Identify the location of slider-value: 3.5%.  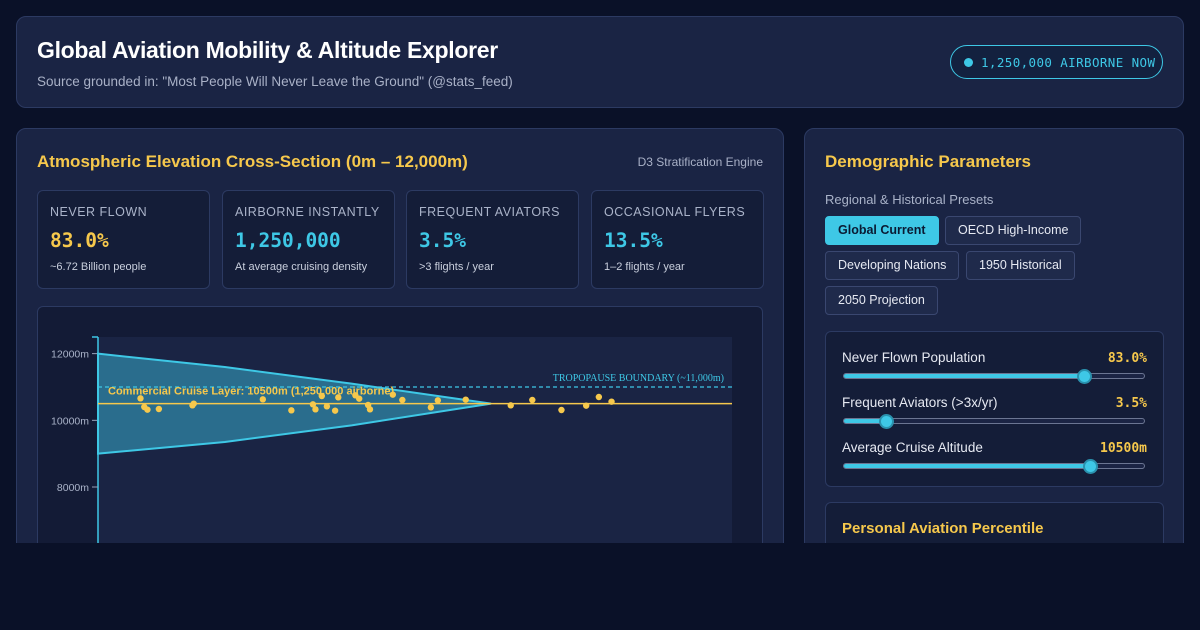
(1131, 403).